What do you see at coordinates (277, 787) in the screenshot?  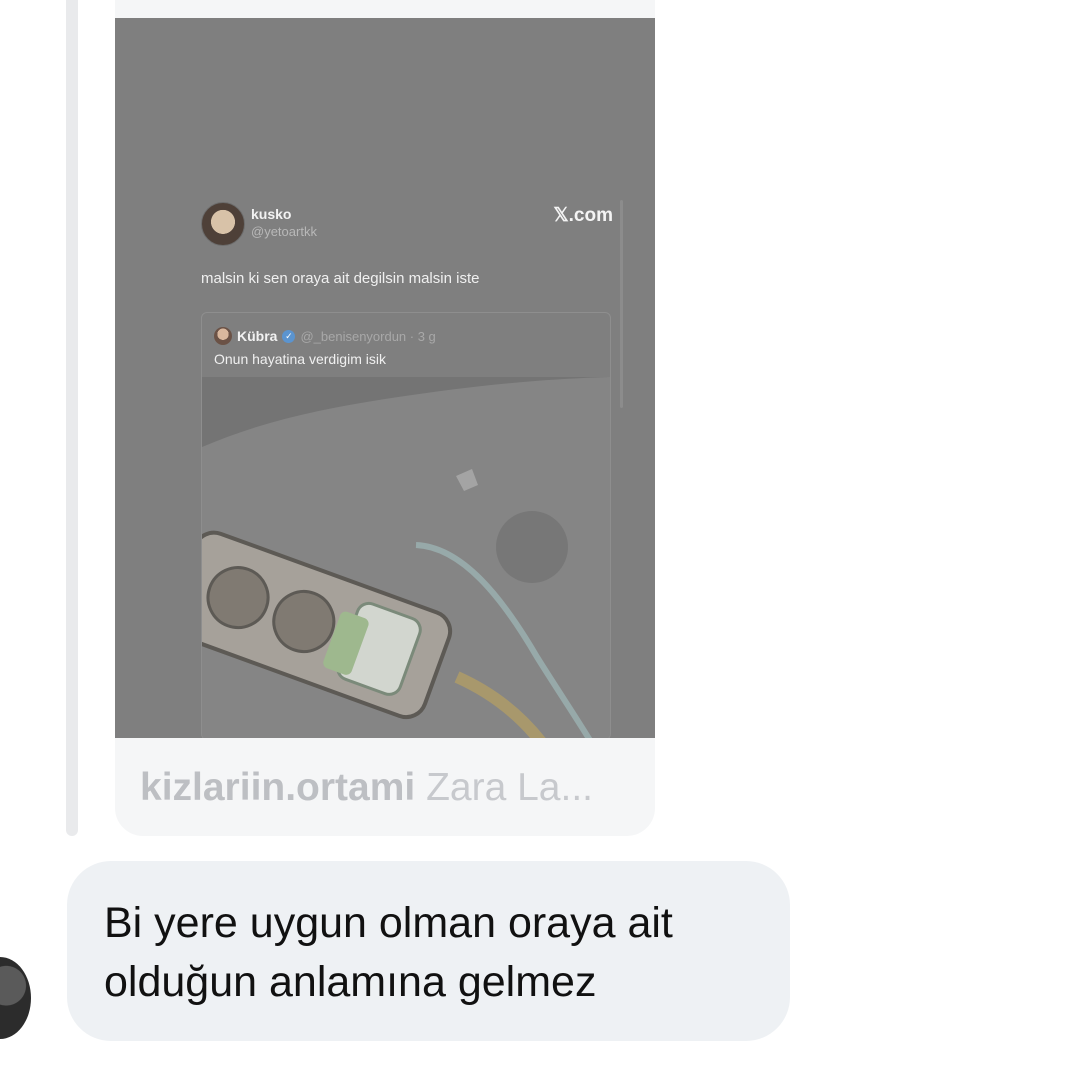 I see `shared-post-account: kizlariin.ortami` at bounding box center [277, 787].